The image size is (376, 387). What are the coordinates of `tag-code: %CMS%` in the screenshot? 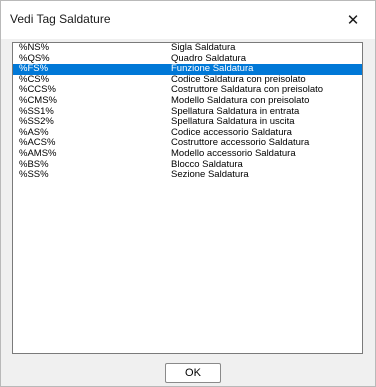 It's located at (38, 100).